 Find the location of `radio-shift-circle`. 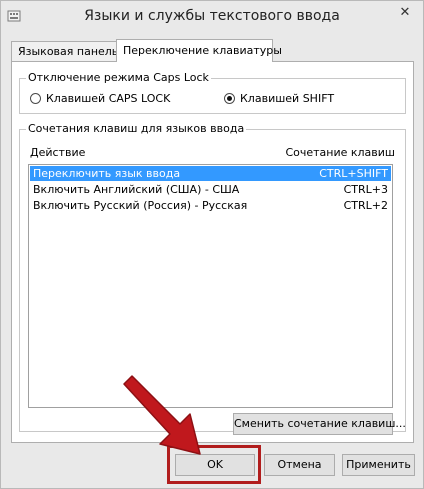

radio-shift-circle is located at coordinates (229, 98).